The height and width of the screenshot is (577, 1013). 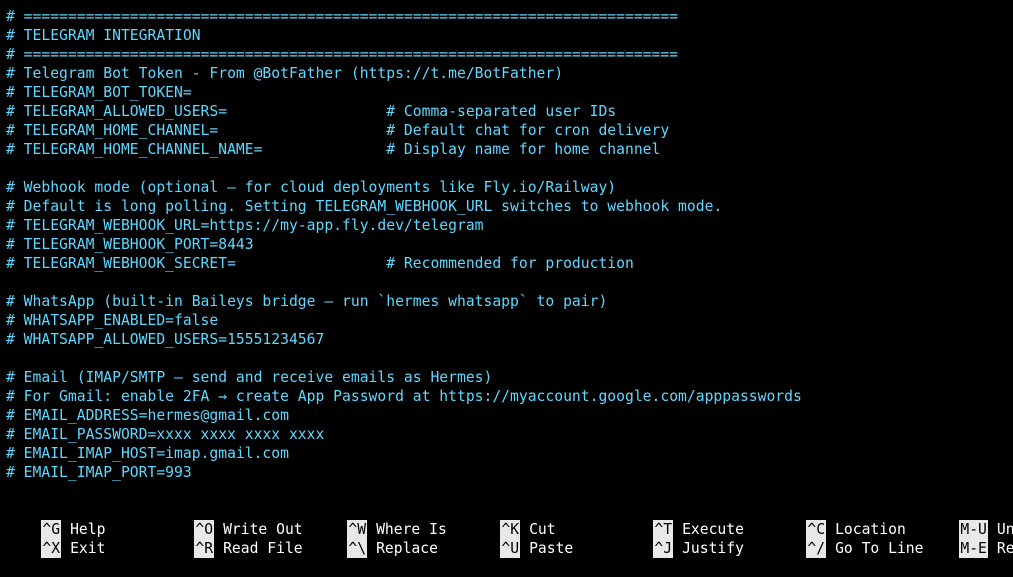 I want to click on text-line: # EMAIL_IMAP_PORT=993, so click(x=99, y=472).